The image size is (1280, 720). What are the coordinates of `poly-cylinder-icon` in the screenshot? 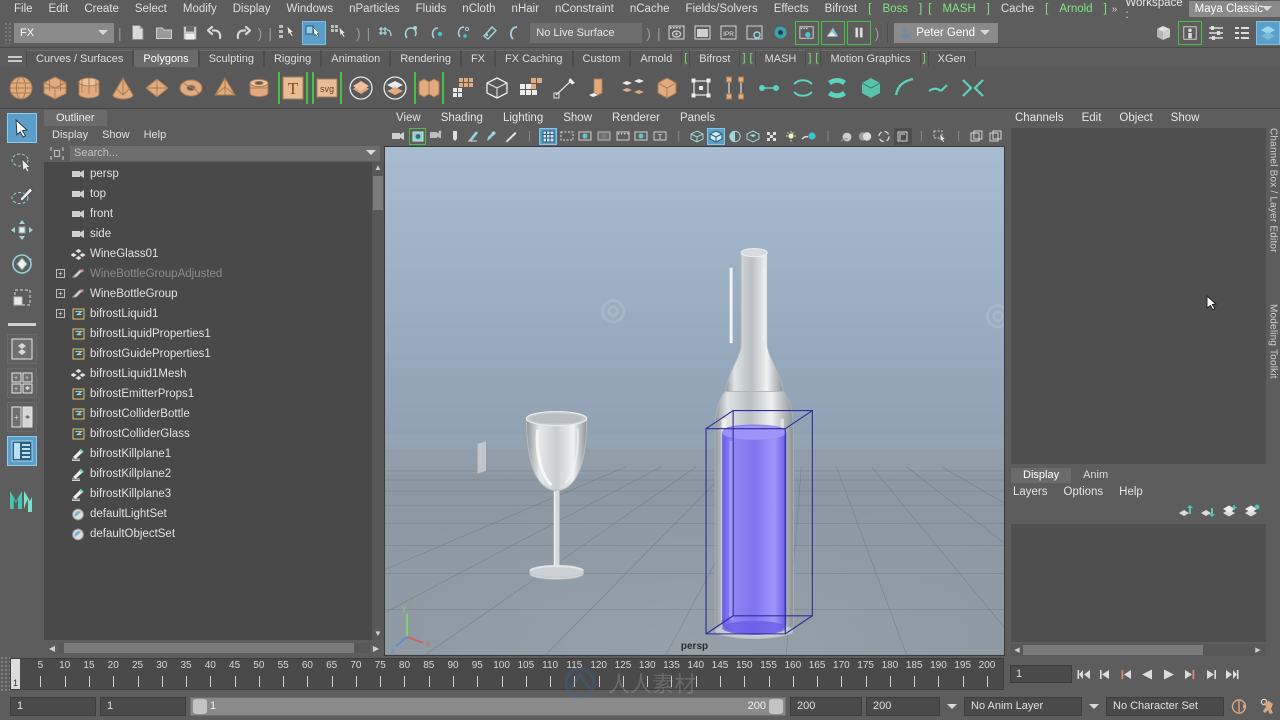 It's located at (89, 88).